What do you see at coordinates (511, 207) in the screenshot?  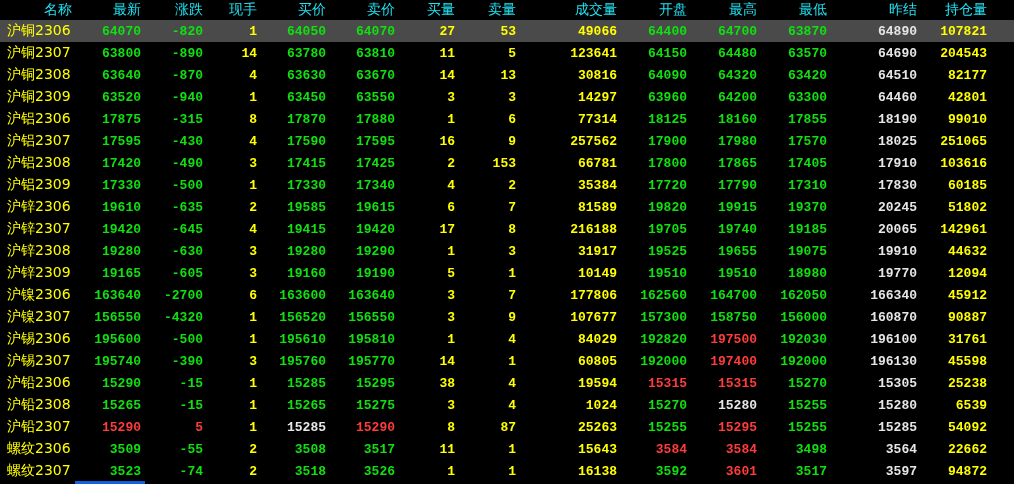 I see `table-cell-text: 7` at bounding box center [511, 207].